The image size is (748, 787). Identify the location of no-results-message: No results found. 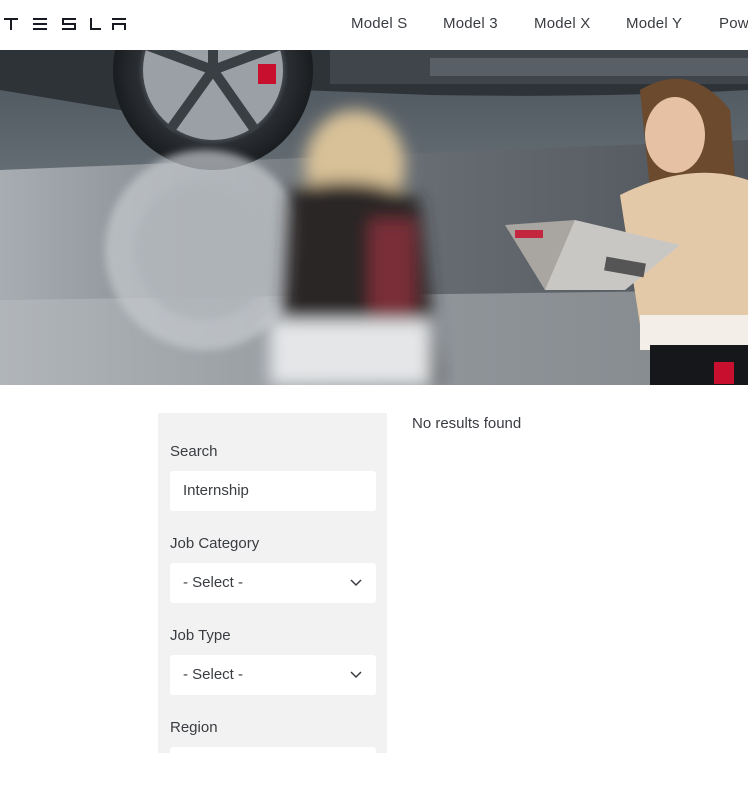
(467, 423).